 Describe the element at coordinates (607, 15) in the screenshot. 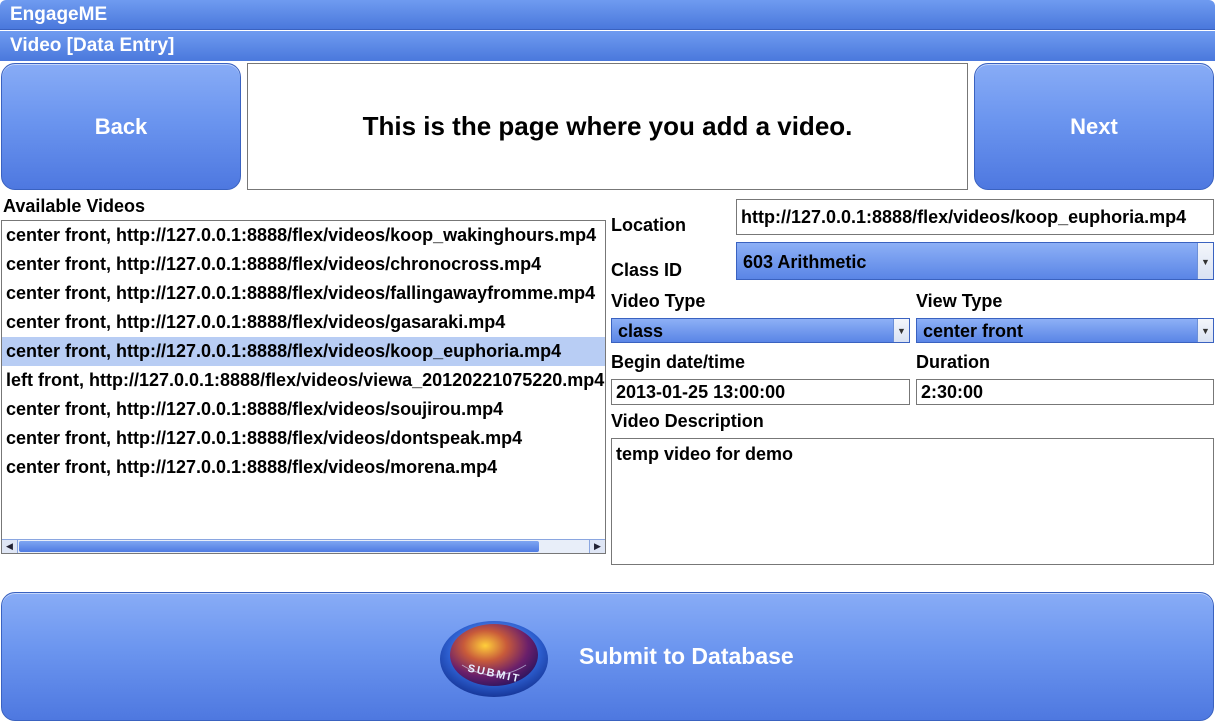

I see `window-title: EngageME` at that location.